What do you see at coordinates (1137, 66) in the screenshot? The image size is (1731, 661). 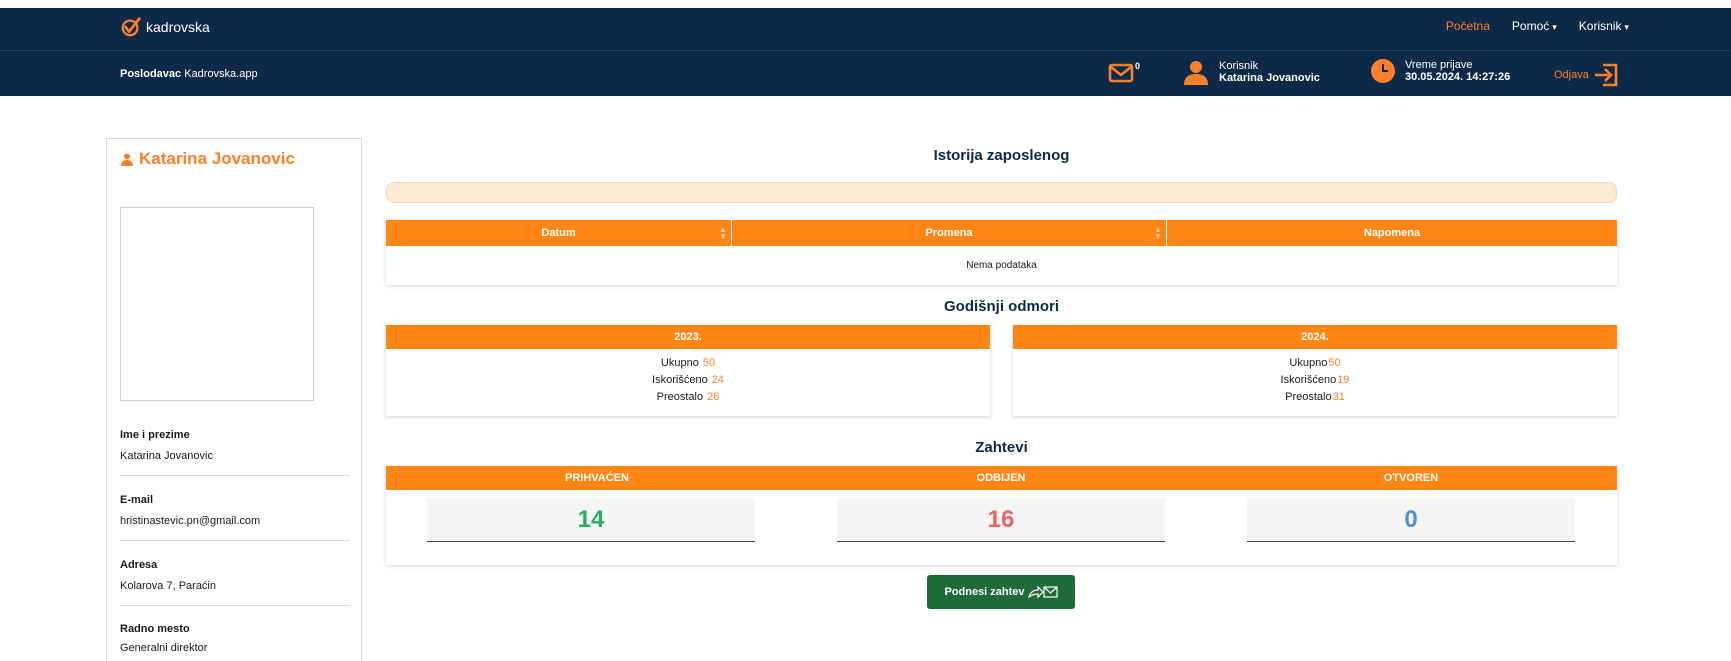 I see `message-count-badge: 0` at bounding box center [1137, 66].